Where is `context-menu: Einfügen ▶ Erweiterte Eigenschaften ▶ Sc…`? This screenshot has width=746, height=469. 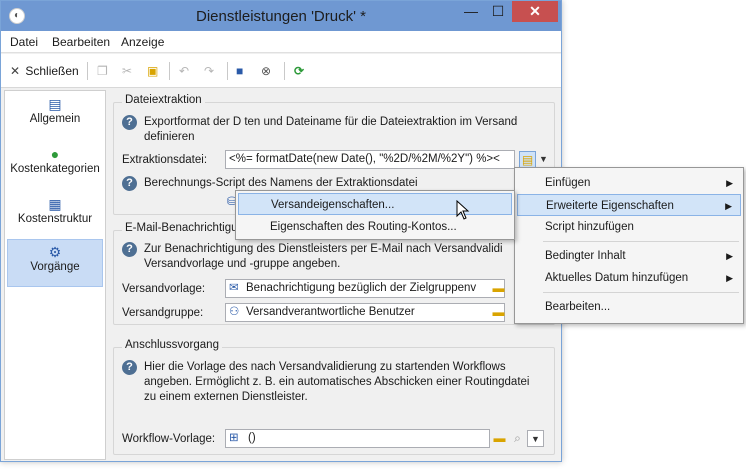
context-menu: Einfügen ▶ Erweiterte Eigenschaften ▶ Sc… is located at coordinates (629, 245).